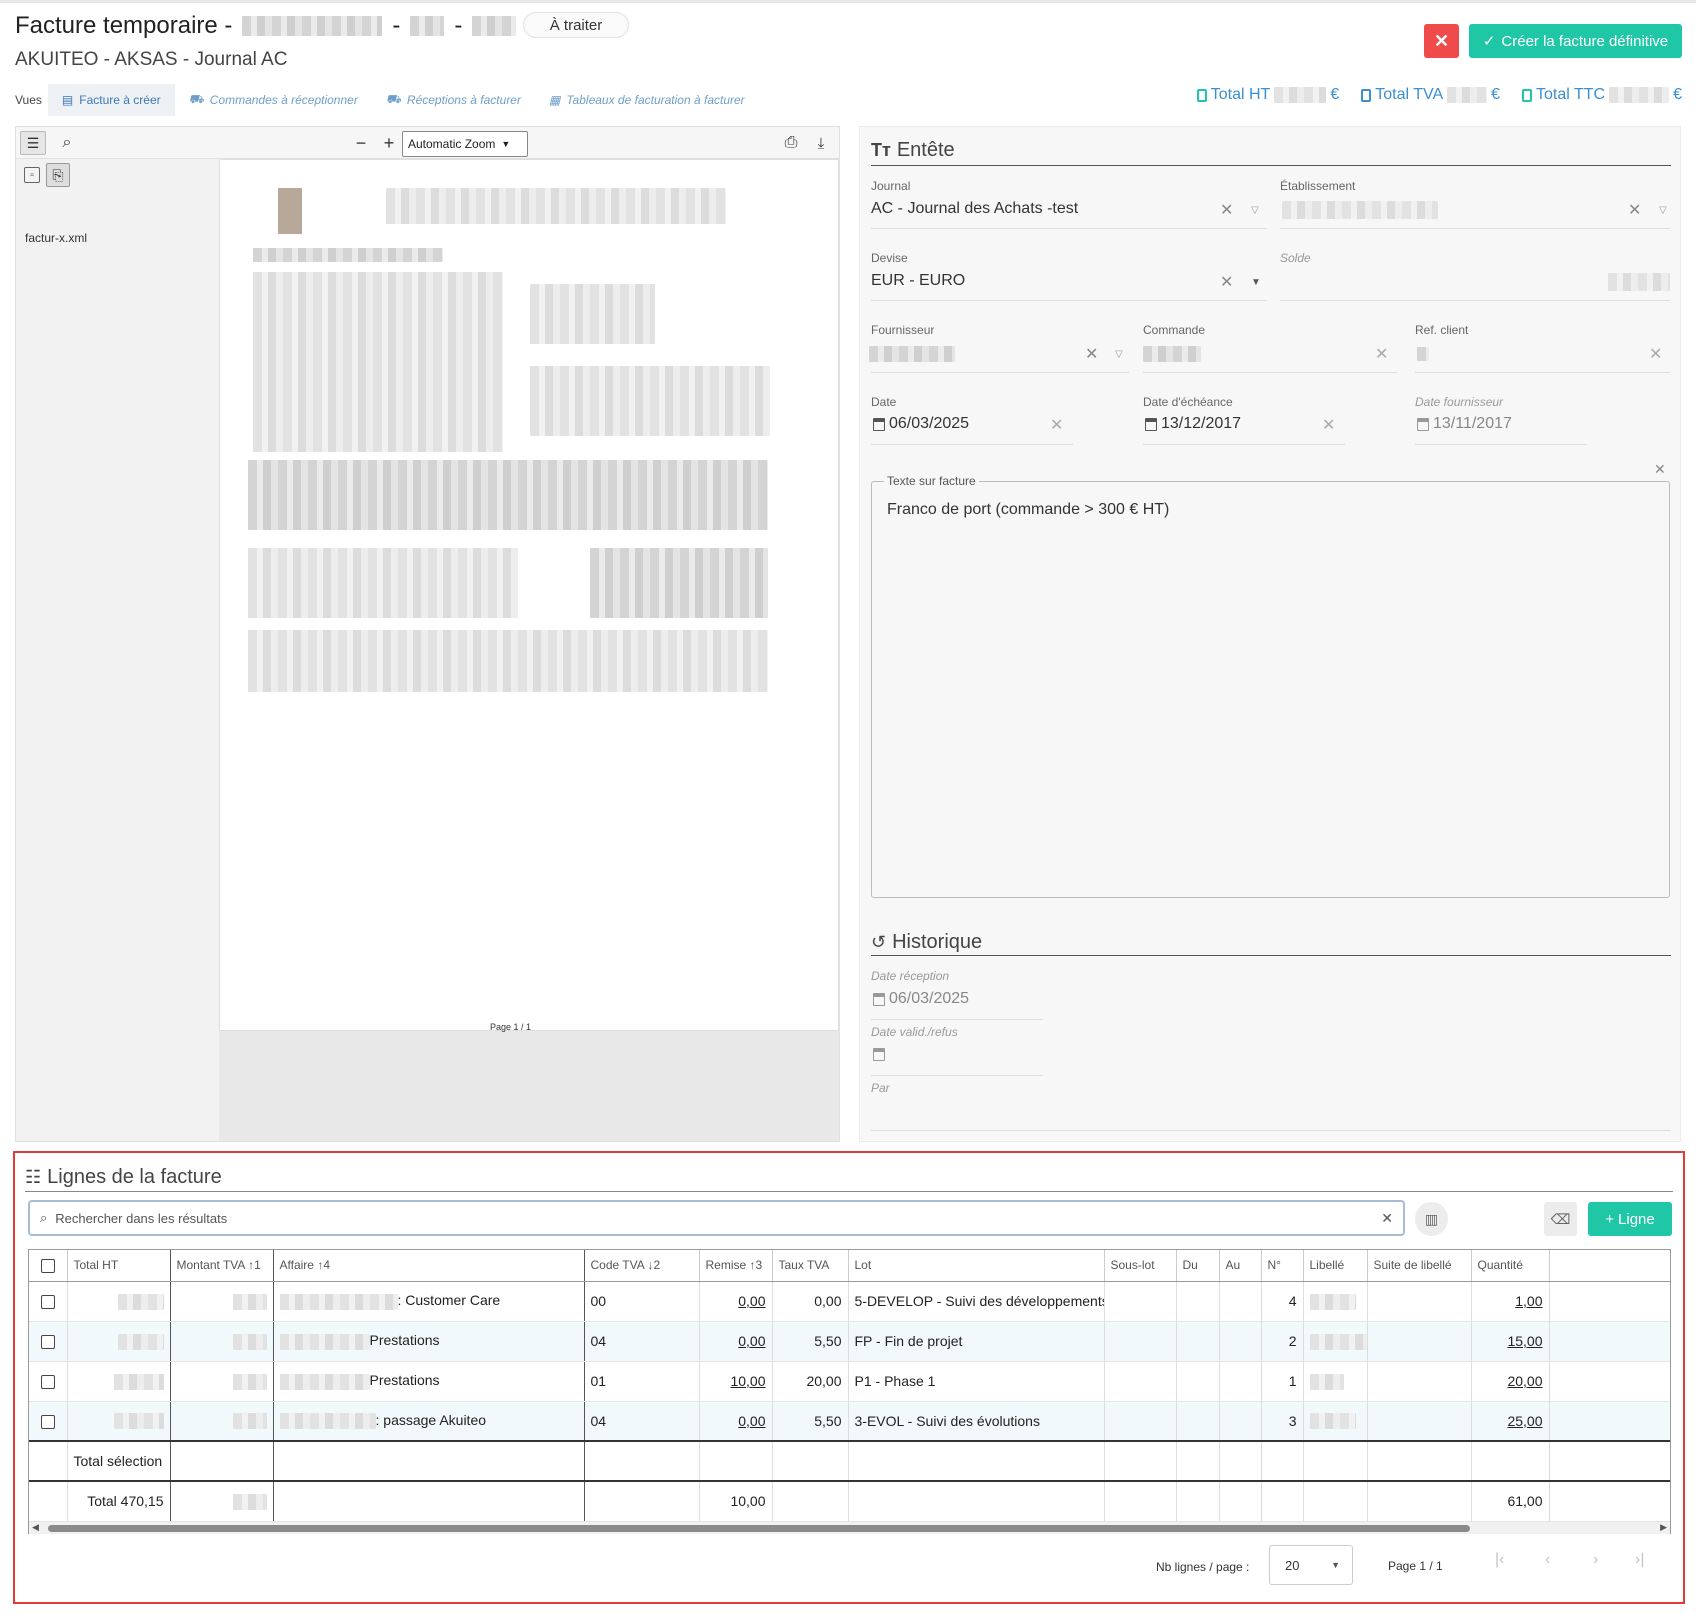 The width and height of the screenshot is (1696, 1621). What do you see at coordinates (1441, 41) in the screenshot?
I see `cancel-button: ✕` at bounding box center [1441, 41].